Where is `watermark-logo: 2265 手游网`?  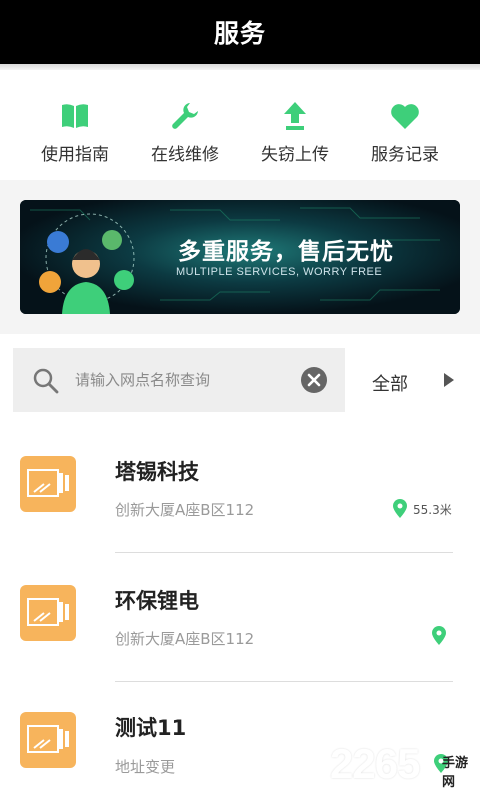 watermark-logo: 2265 手游网 is located at coordinates (405, 766).